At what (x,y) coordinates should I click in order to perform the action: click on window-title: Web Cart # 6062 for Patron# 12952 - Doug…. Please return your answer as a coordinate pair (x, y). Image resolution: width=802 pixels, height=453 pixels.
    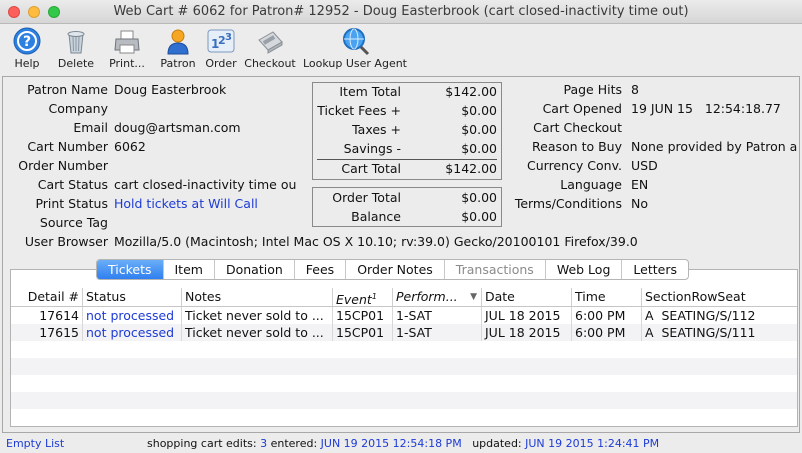
    Looking at the image, I should click on (401, 11).